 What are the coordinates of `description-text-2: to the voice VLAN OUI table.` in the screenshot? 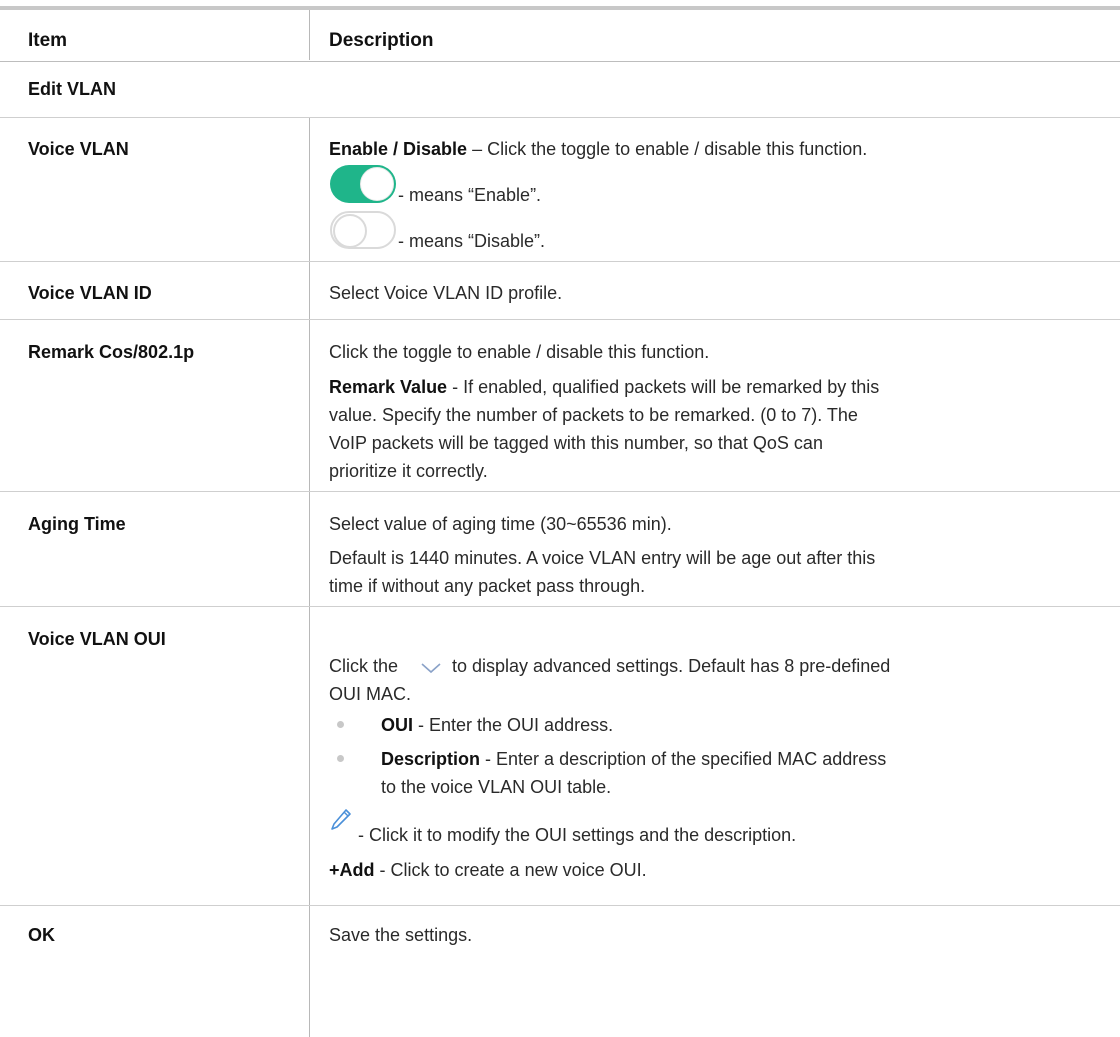 It's located at (496, 787).